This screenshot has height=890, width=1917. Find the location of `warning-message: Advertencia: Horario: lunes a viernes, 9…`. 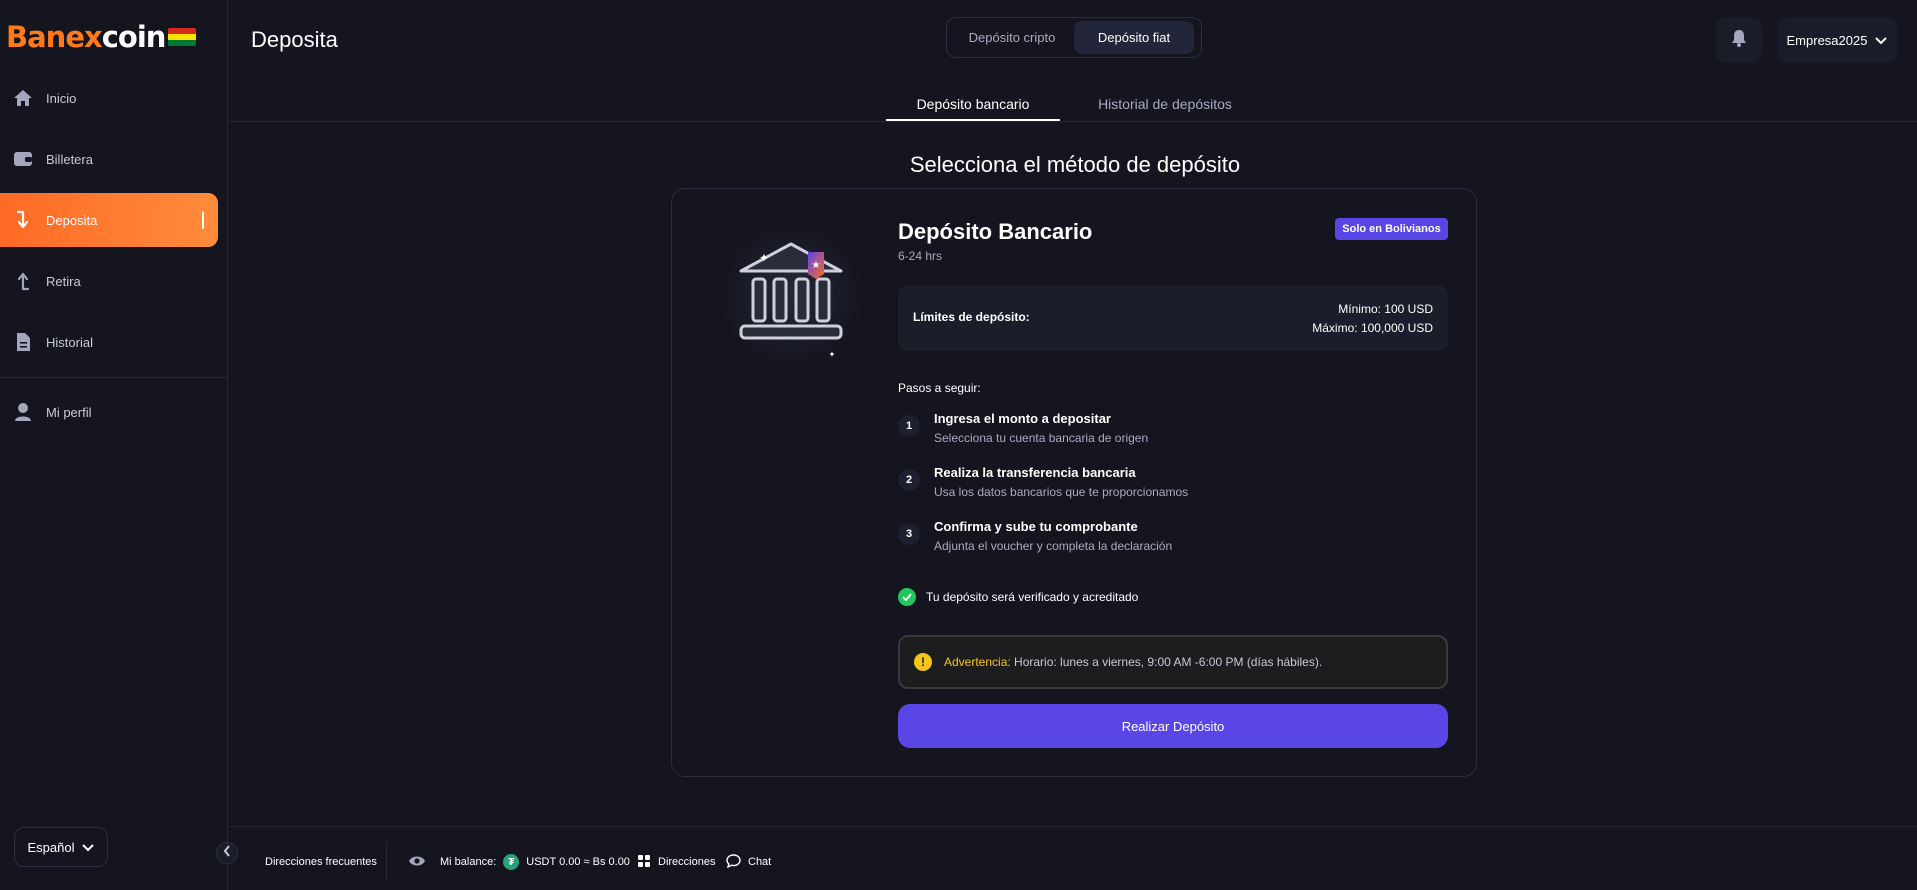

warning-message: Advertencia: Horario: lunes a viernes, 9… is located at coordinates (1133, 662).